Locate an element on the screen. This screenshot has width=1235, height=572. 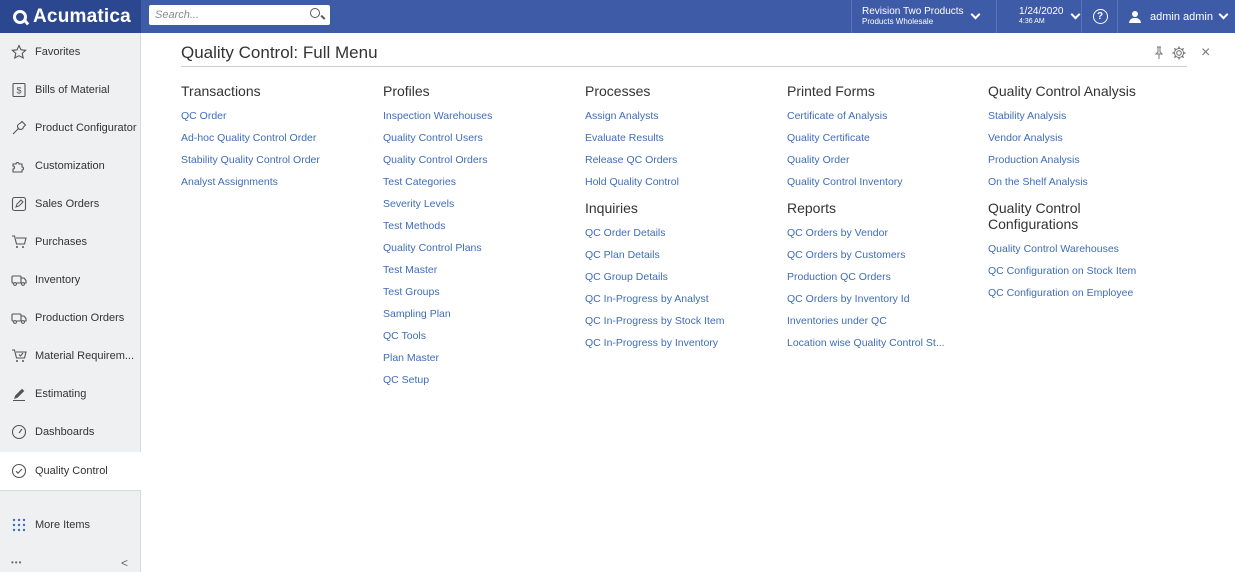
section-heading: Profiles is located at coordinates (406, 91).